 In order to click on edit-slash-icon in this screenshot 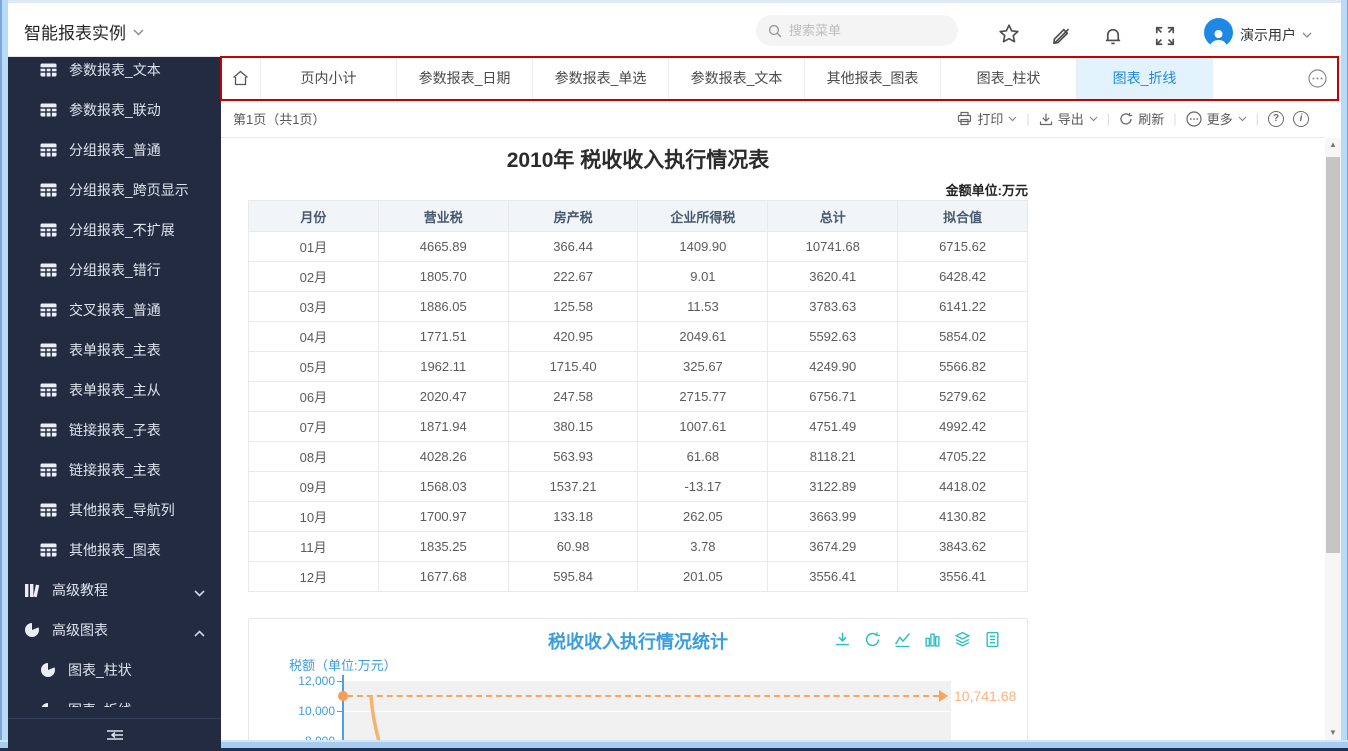, I will do `click(1061, 36)`.